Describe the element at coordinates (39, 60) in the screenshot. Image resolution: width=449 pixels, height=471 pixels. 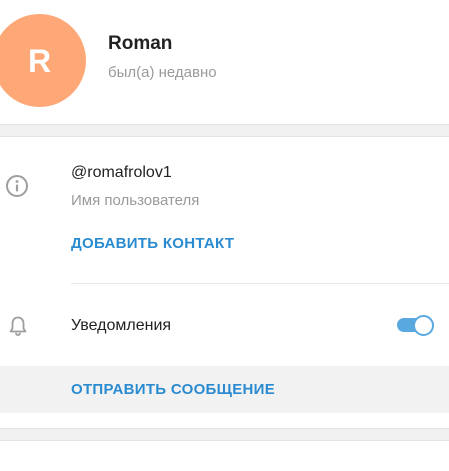
I see `avatar-letter: R` at that location.